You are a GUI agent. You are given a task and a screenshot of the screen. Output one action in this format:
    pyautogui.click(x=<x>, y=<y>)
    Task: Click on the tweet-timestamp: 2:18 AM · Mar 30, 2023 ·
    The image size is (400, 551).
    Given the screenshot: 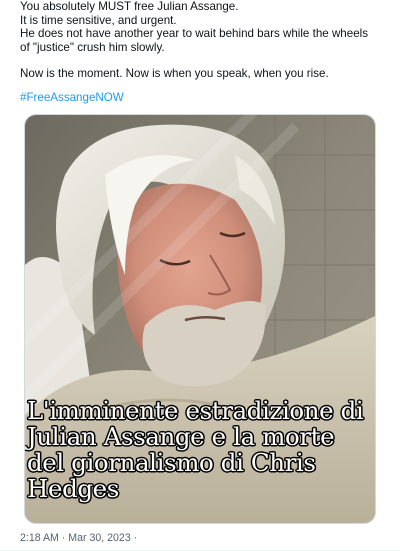 What is the action you would take?
    pyautogui.click(x=78, y=538)
    